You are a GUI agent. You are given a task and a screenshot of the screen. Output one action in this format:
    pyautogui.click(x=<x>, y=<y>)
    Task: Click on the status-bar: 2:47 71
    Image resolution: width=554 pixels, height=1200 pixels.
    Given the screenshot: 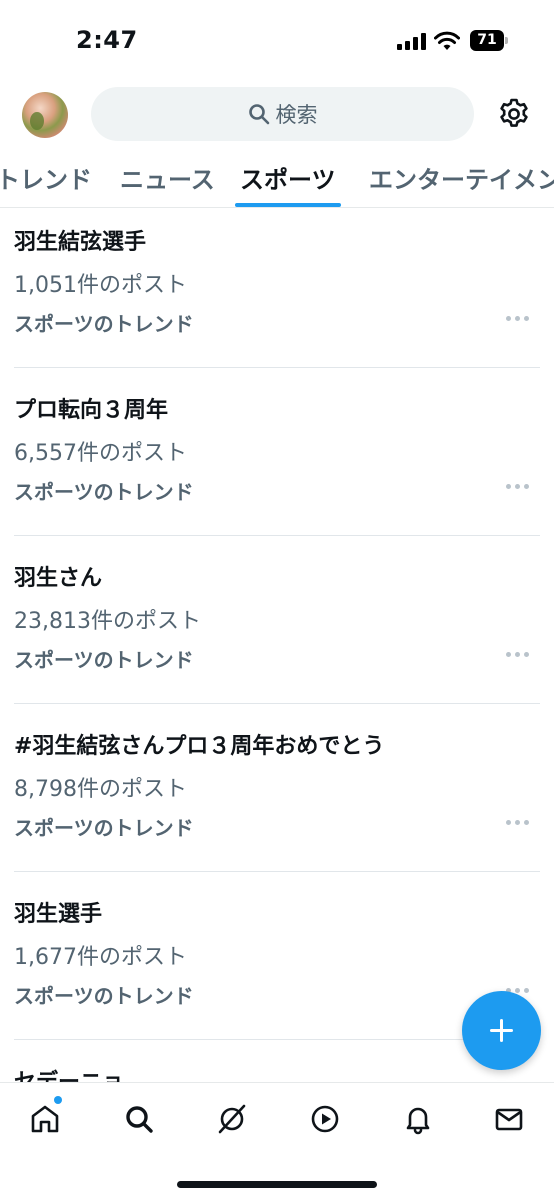 What is the action you would take?
    pyautogui.click(x=277, y=40)
    